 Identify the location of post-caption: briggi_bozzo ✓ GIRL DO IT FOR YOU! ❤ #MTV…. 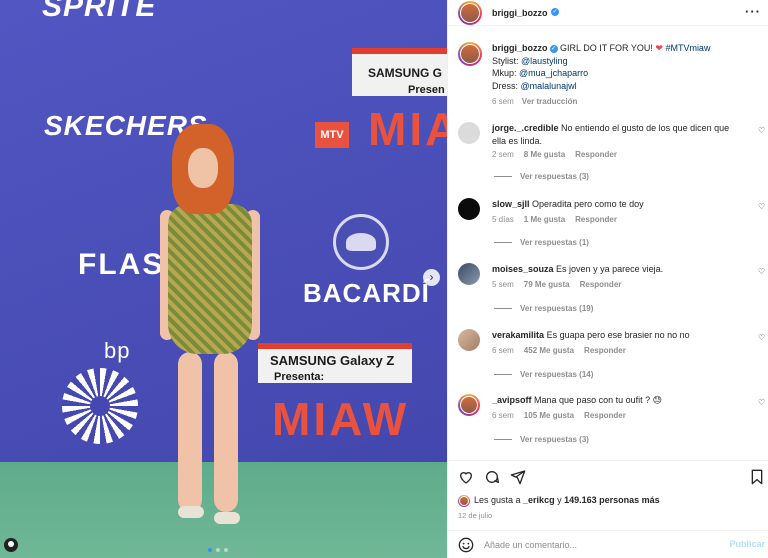
(626, 75).